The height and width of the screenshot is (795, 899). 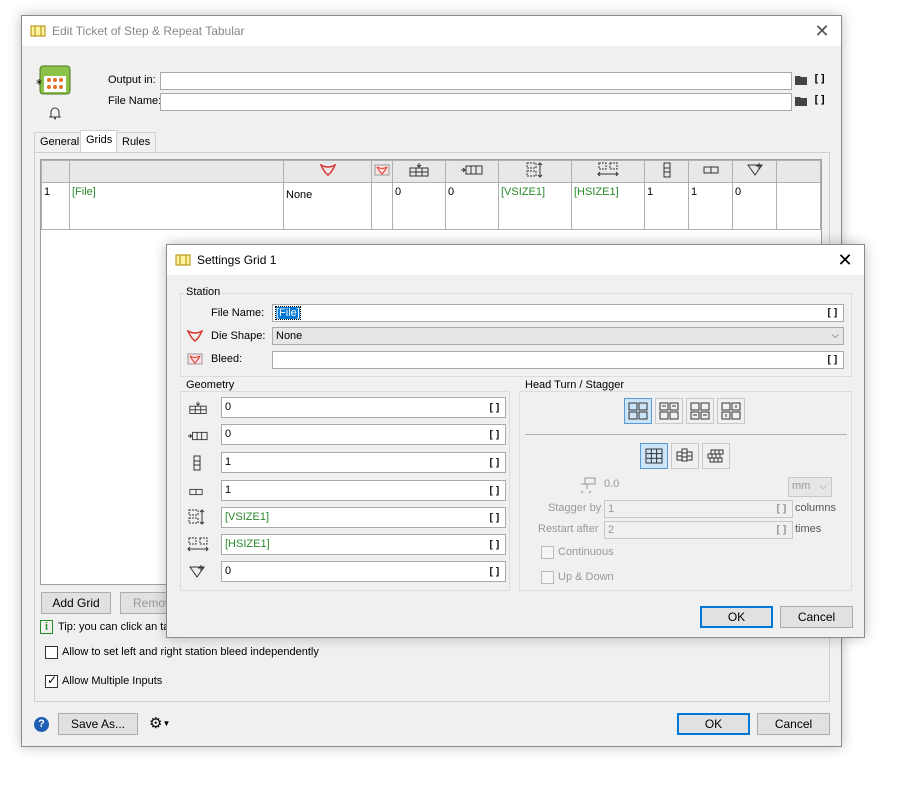 I want to click on settings-close-icon: ✕, so click(x=845, y=260).